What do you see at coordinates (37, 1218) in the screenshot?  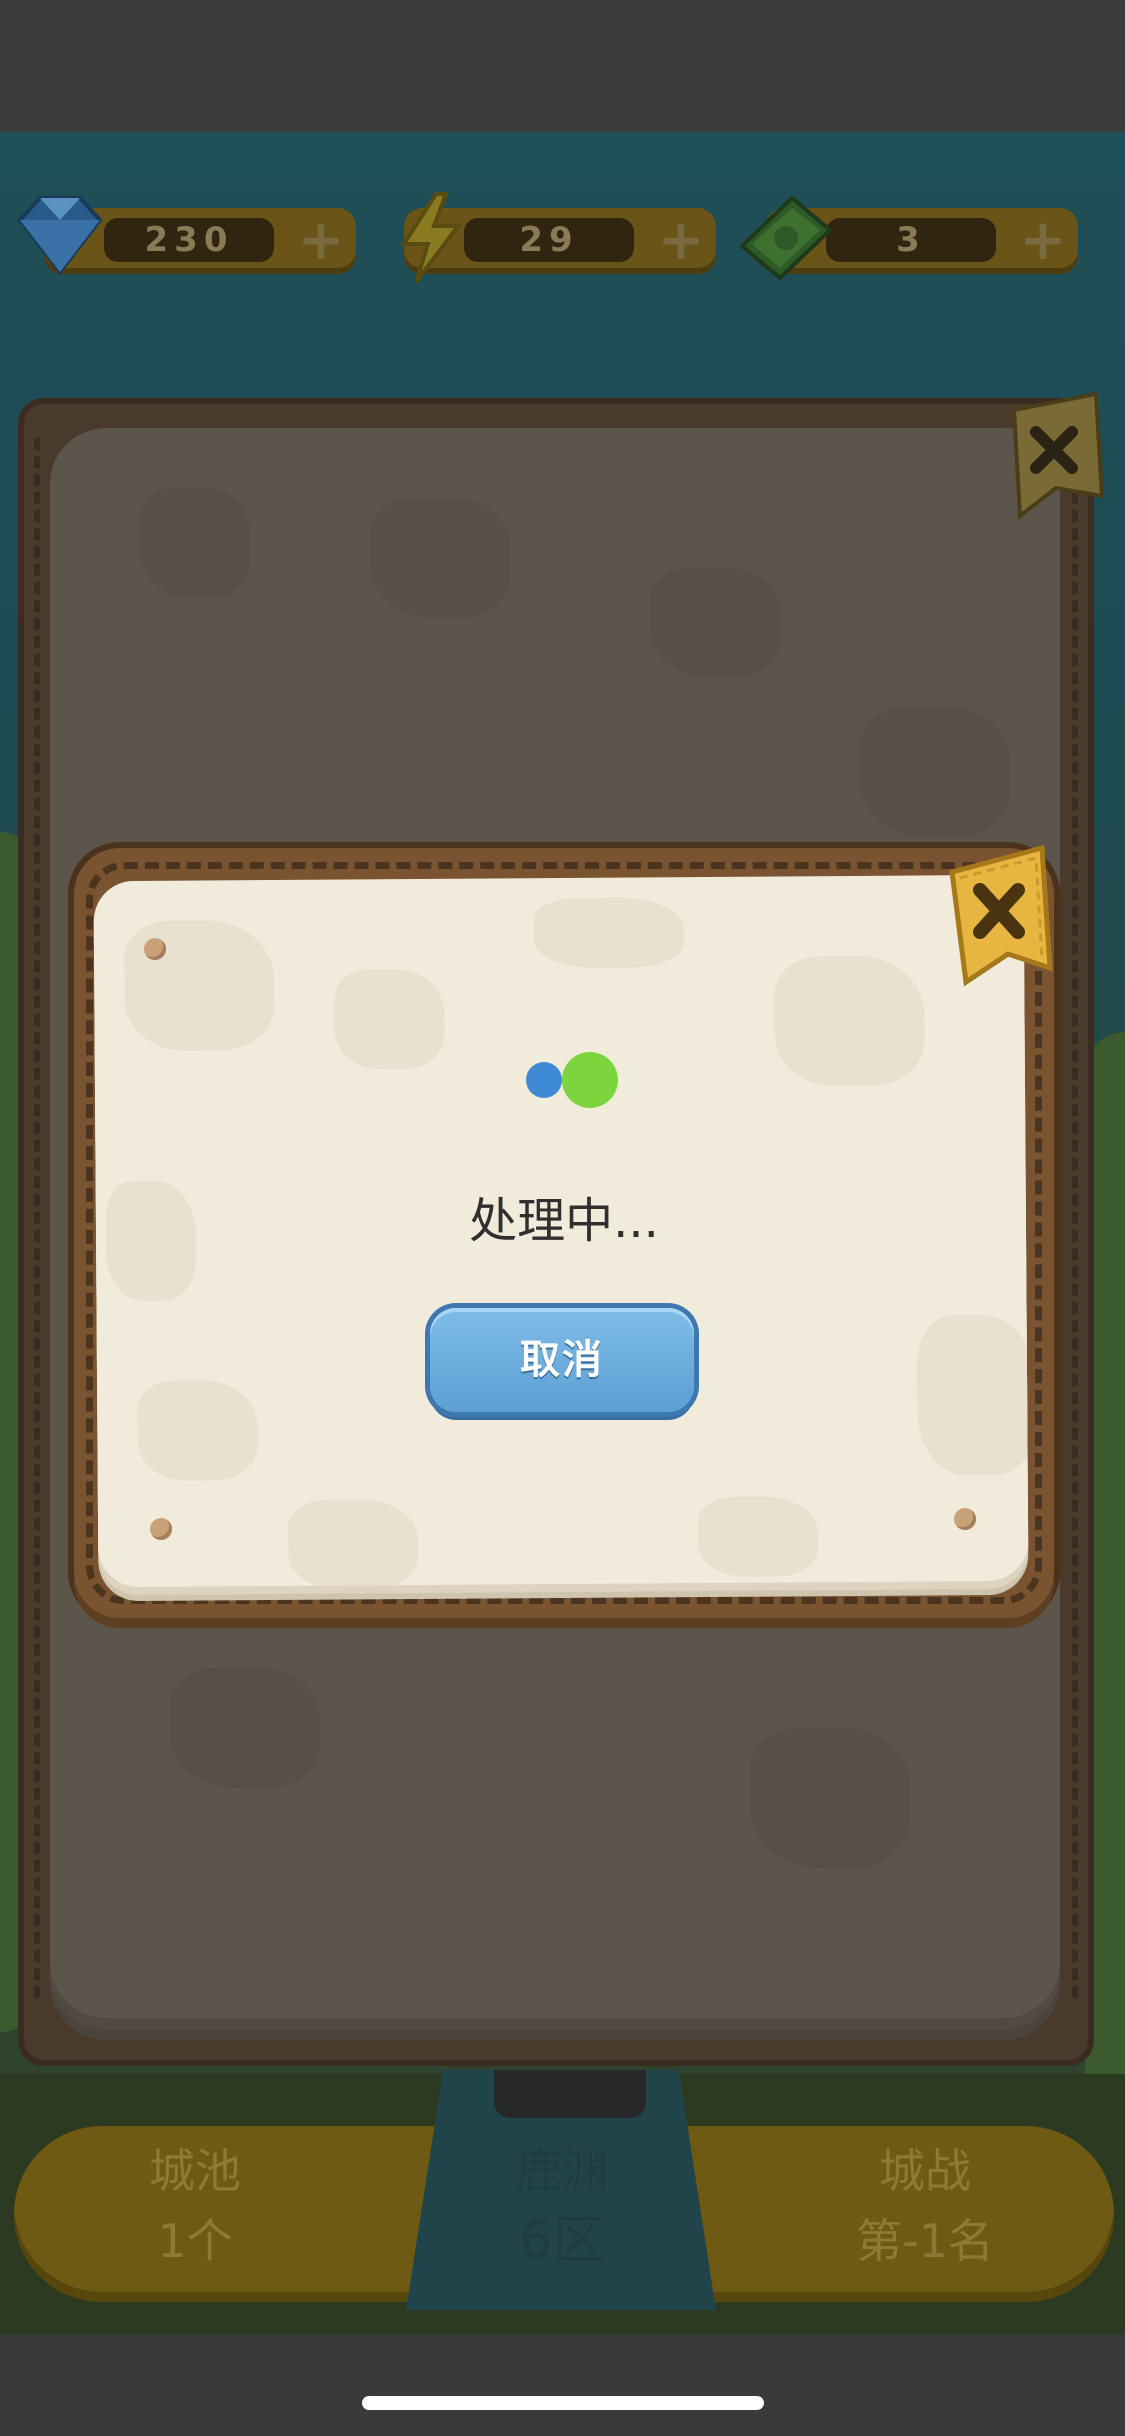 I see `panel-stitch-left` at bounding box center [37, 1218].